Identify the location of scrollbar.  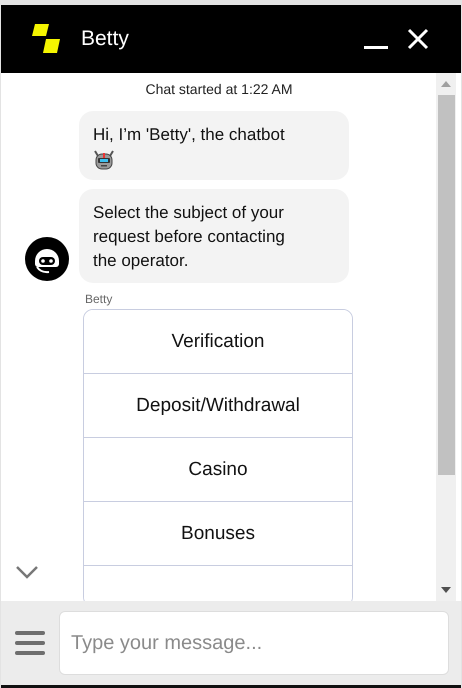
(446, 337).